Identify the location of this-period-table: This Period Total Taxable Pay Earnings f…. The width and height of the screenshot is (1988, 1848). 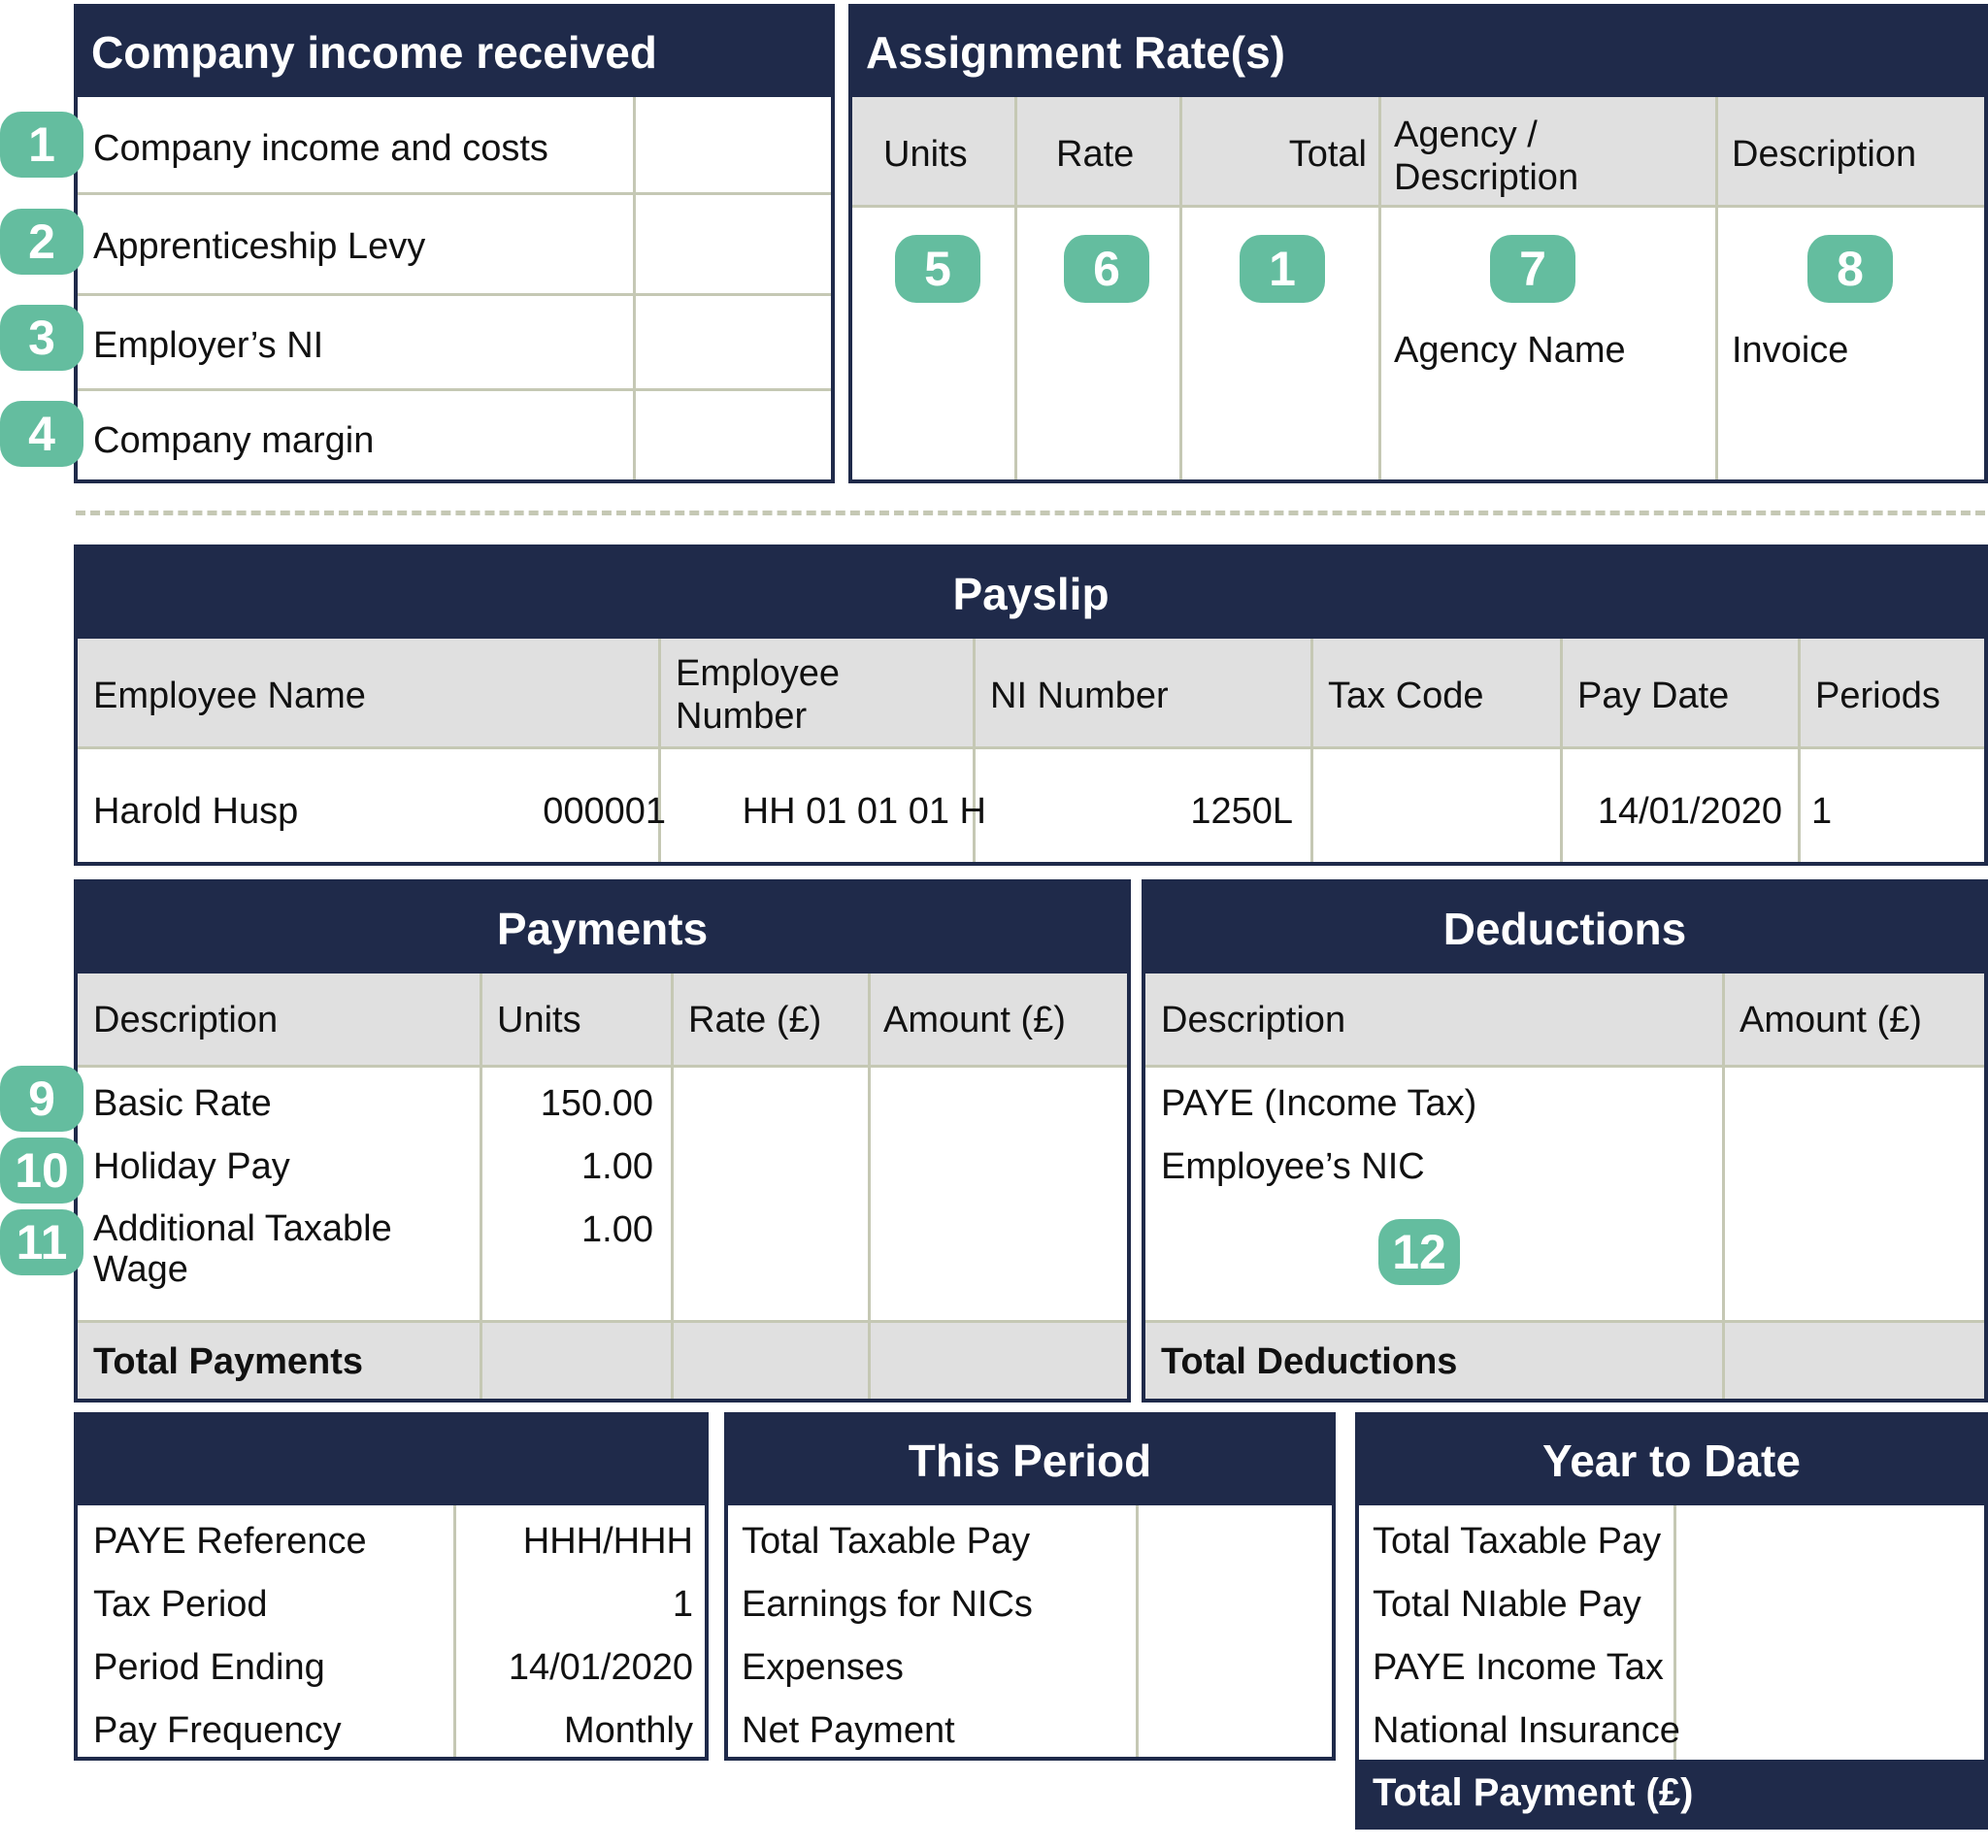
(1030, 1586).